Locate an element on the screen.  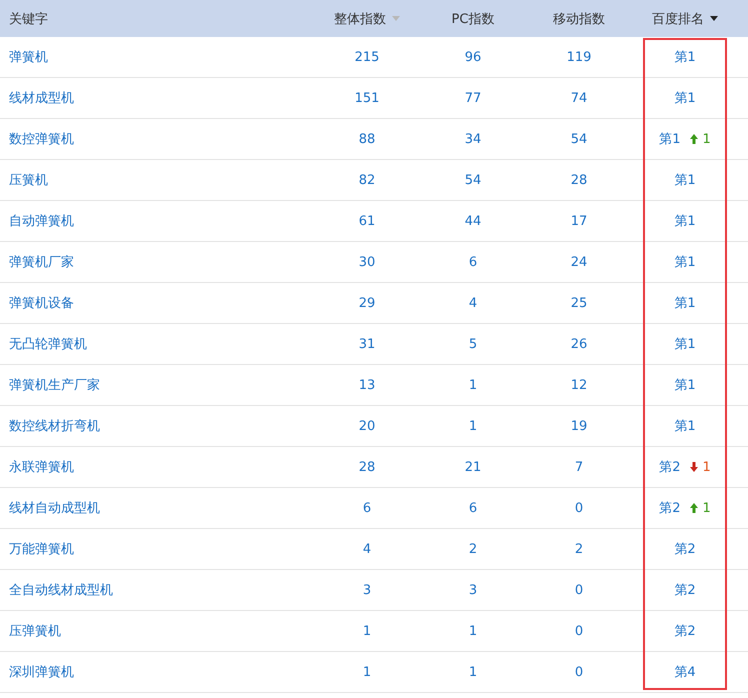
keyword-link: 数控线材折弯机 is located at coordinates (54, 426).